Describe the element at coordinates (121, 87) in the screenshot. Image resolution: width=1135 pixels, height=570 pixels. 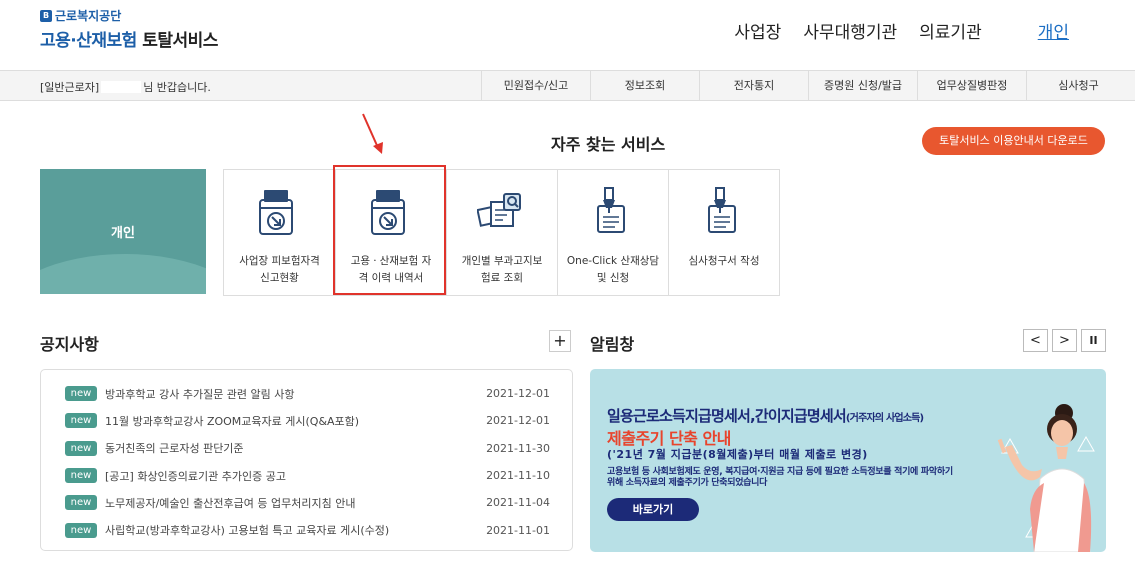
I see `masked-username` at that location.